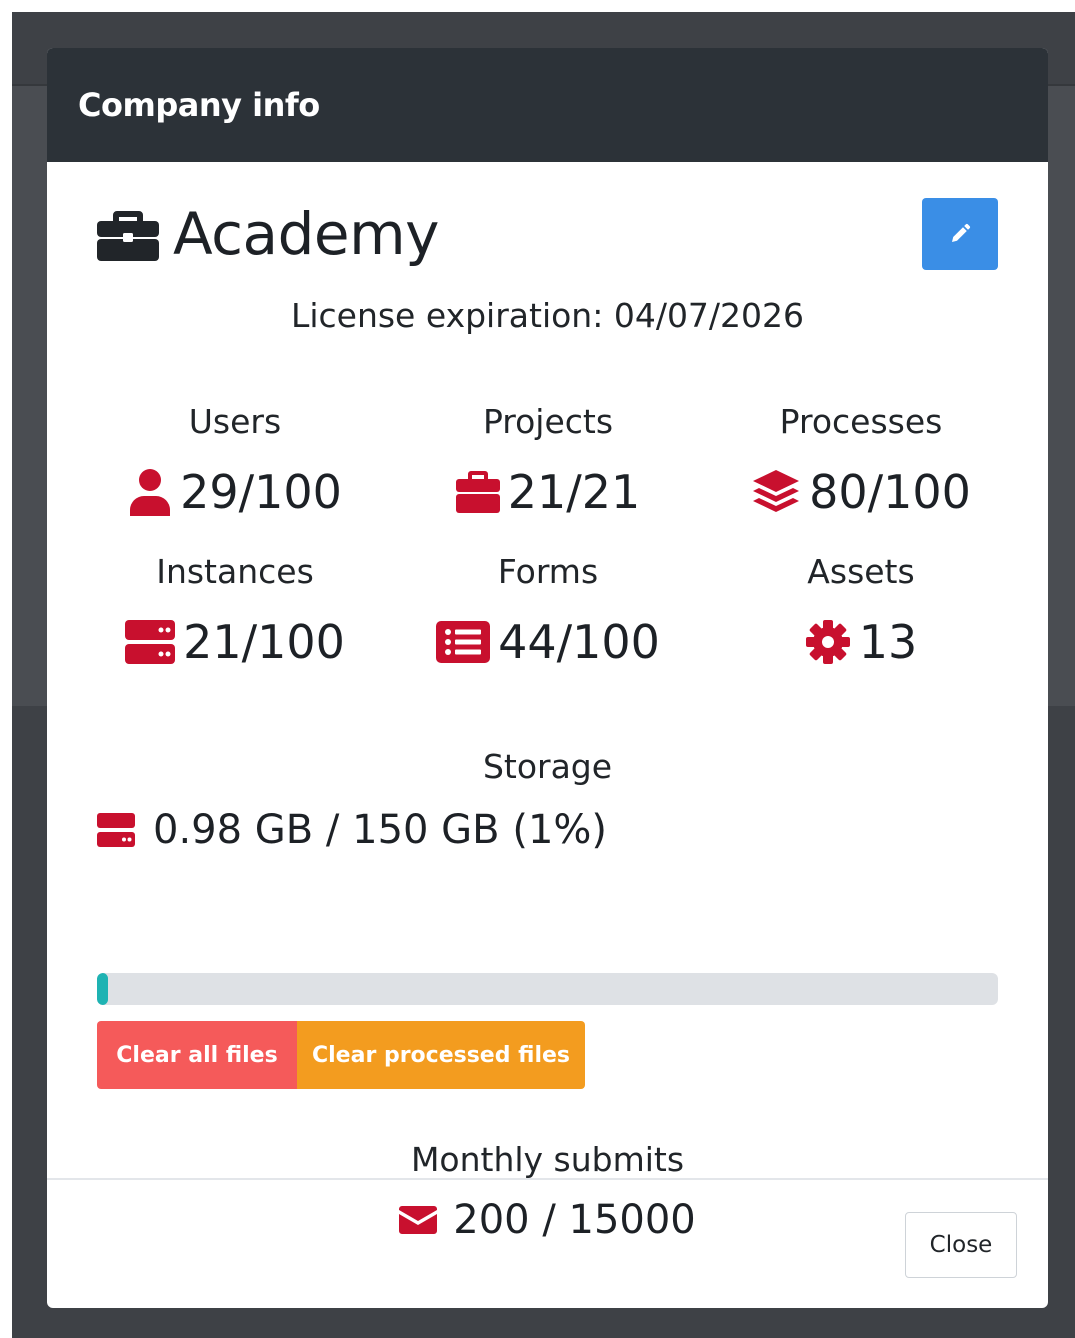 The width and height of the screenshot is (1075, 1338). Describe the element at coordinates (547, 1159) in the screenshot. I see `monthly-submits-label: Monthly submits` at that location.